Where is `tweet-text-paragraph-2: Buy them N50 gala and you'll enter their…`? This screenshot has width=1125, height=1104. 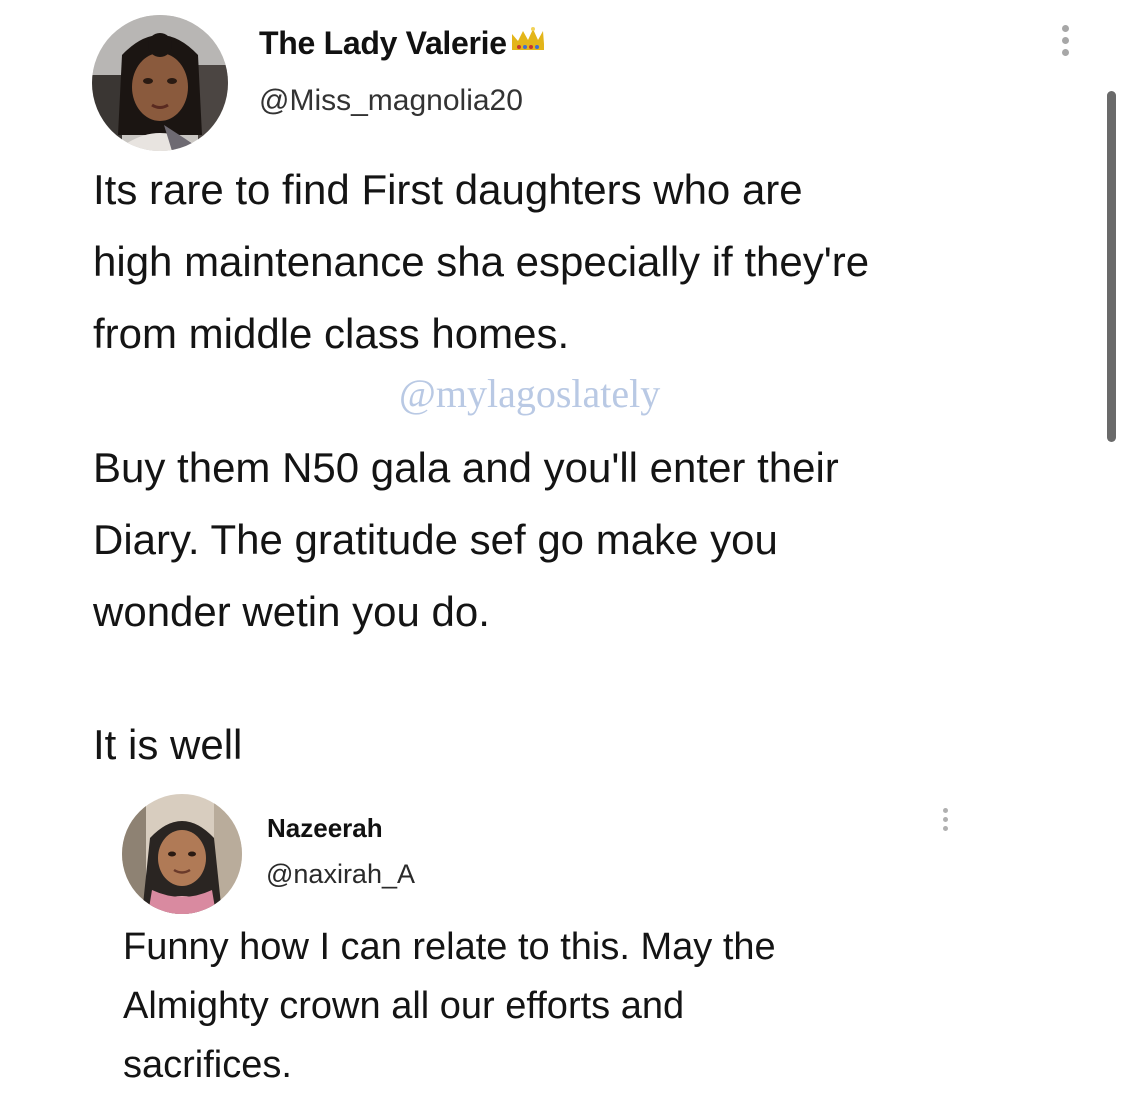
tweet-text-paragraph-2: Buy them N50 gala and you'll enter their… is located at coordinates (466, 540).